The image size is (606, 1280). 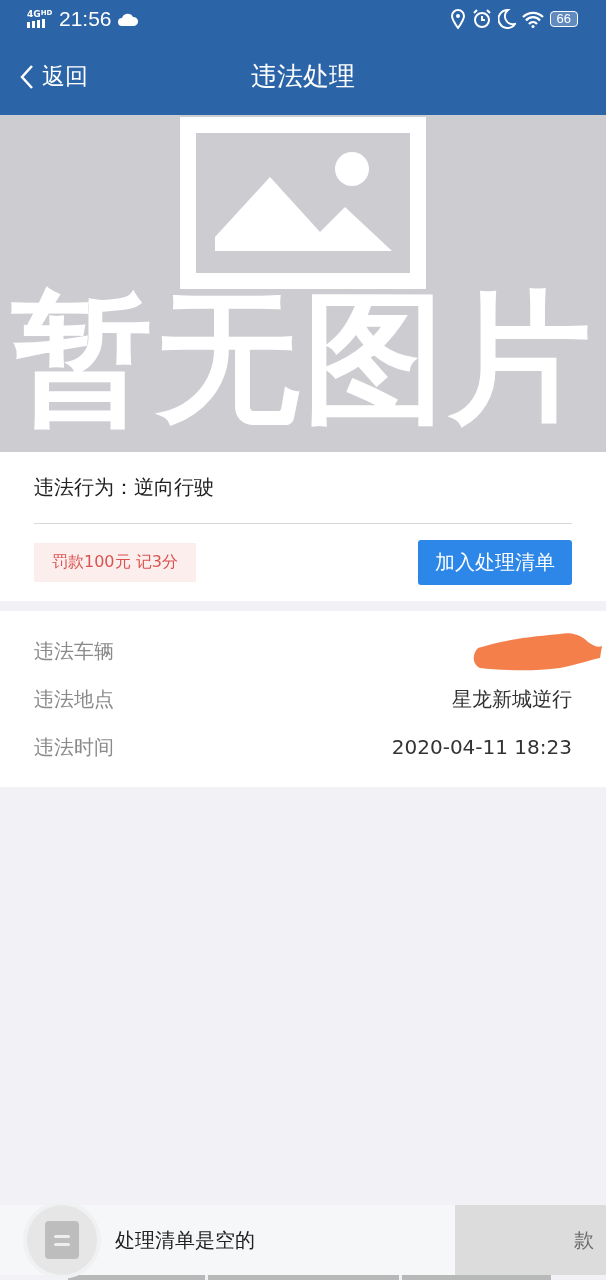 What do you see at coordinates (185, 1240) in the screenshot?
I see `empty-list-message: 处理清单是空的` at bounding box center [185, 1240].